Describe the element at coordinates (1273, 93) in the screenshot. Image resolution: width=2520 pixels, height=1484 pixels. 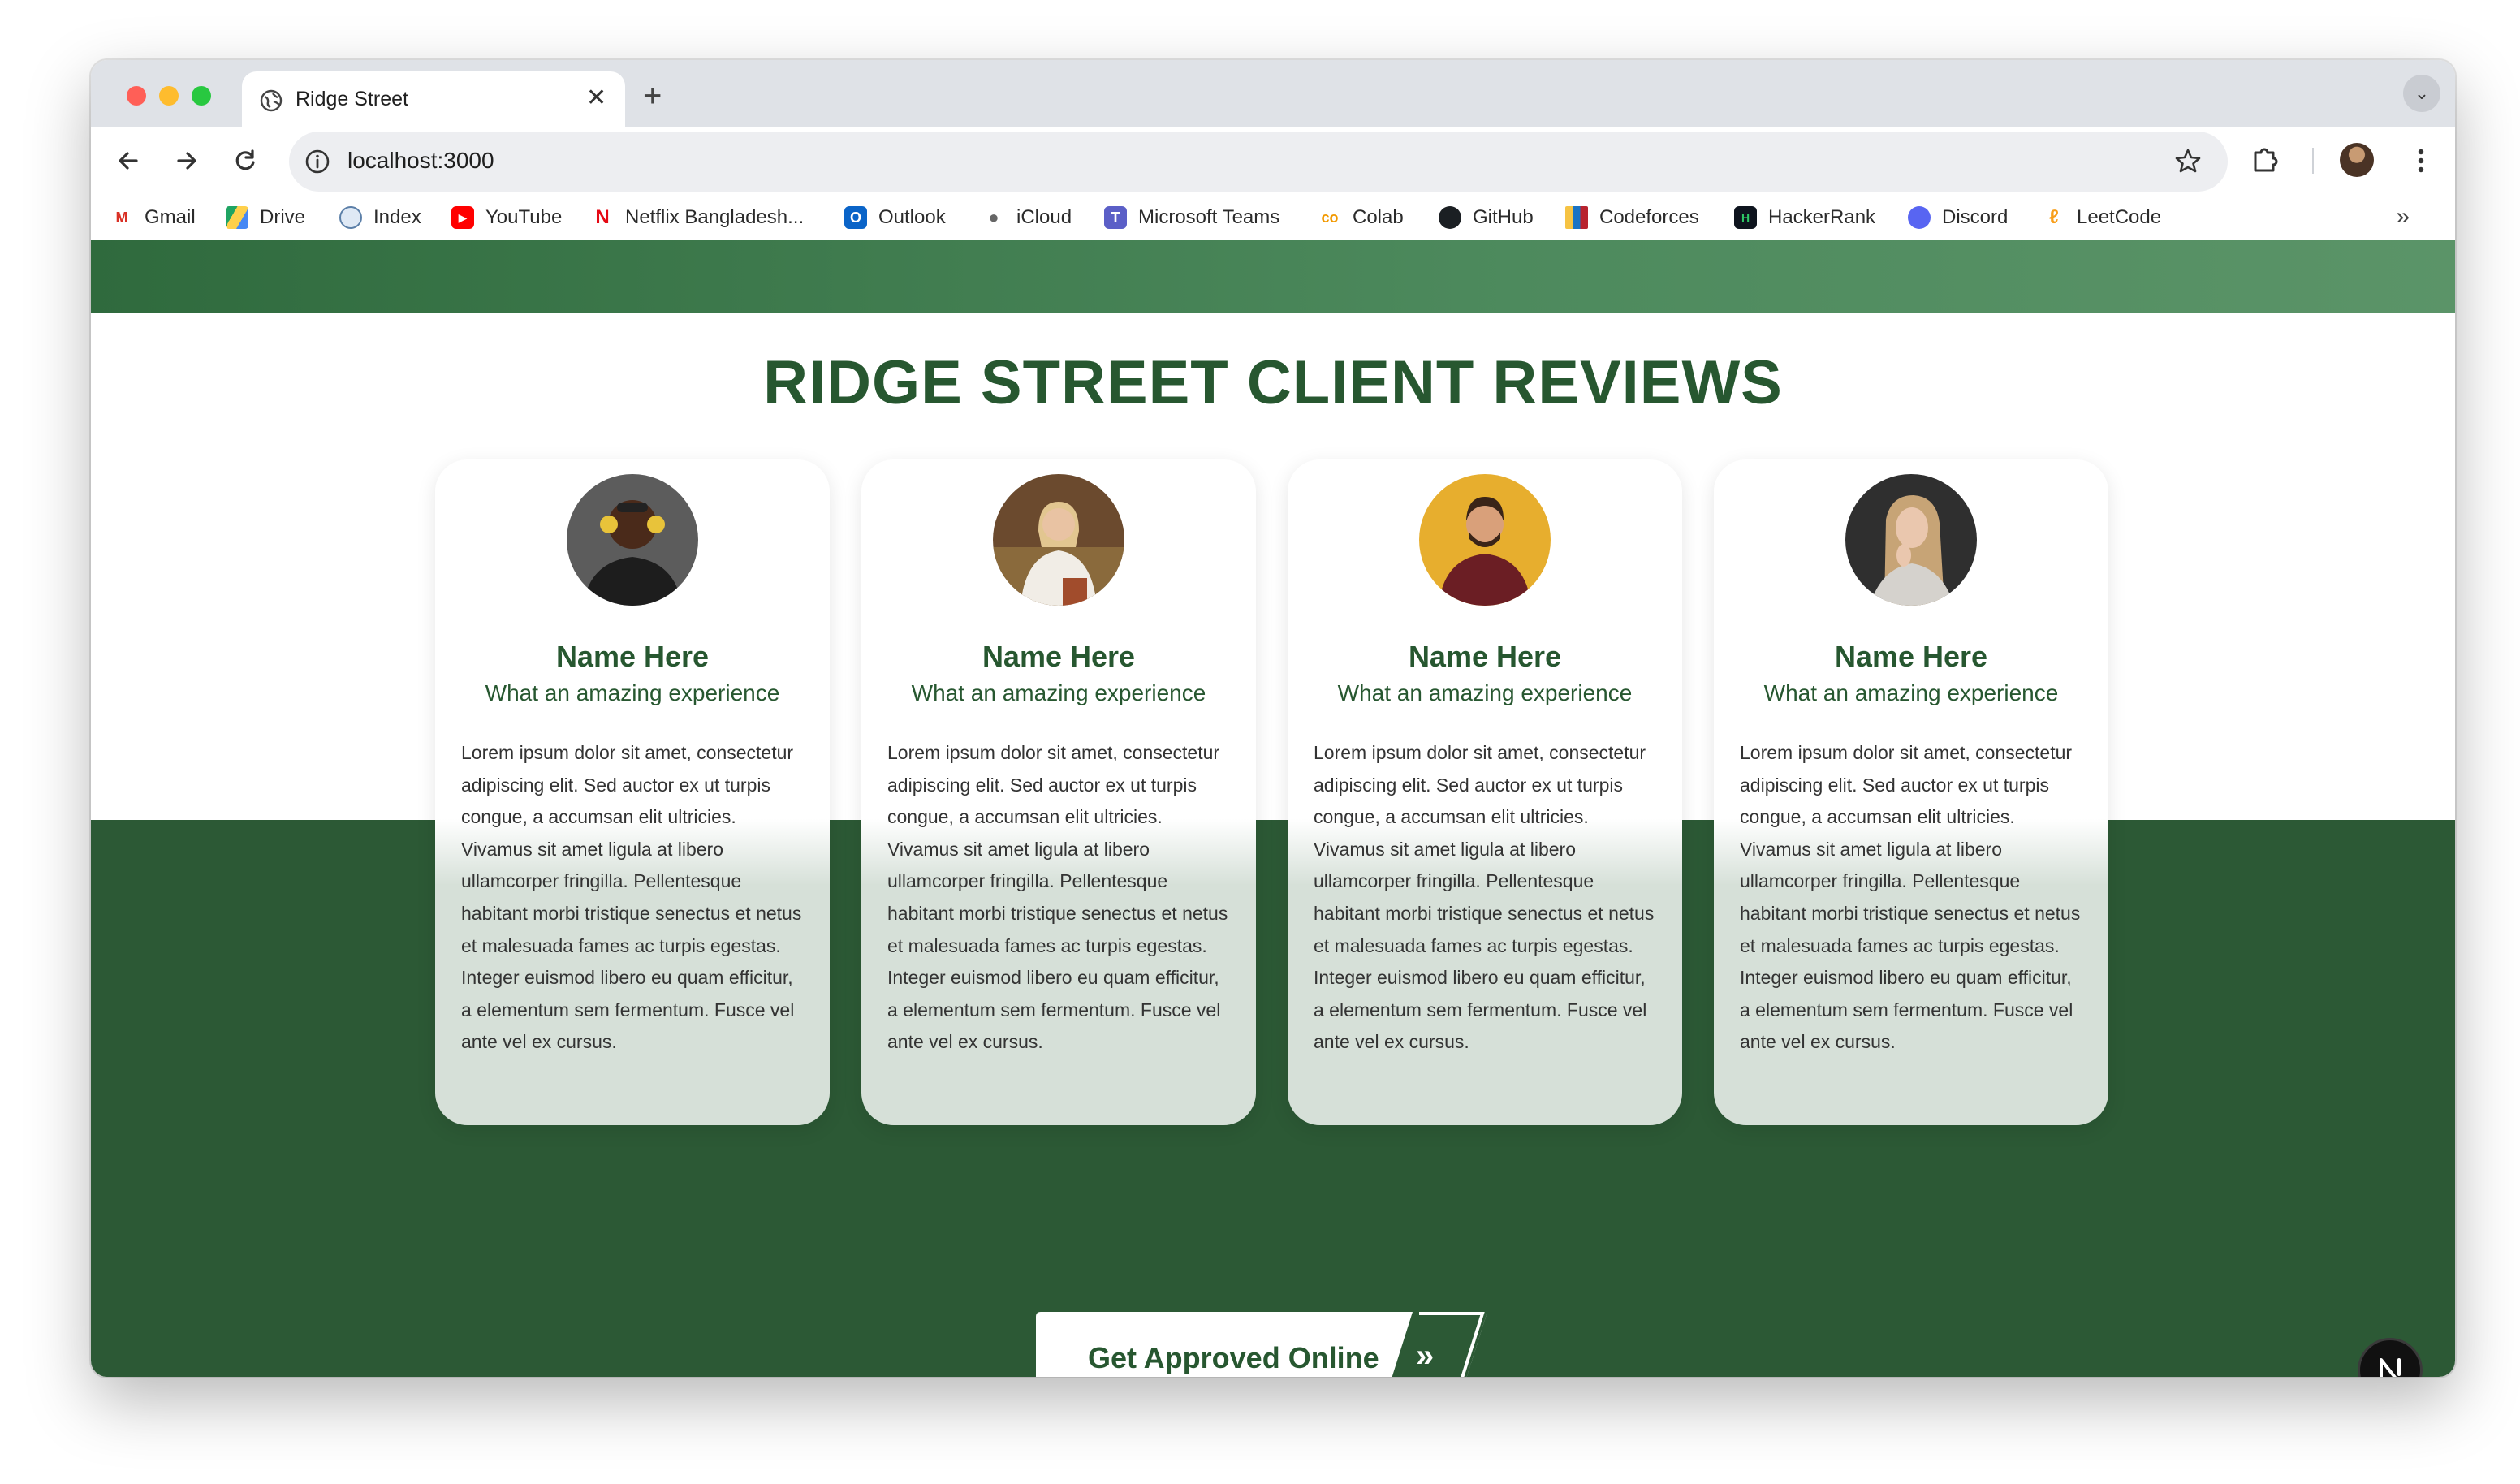
I see `tab-strip: Ridge Street ✕ + ⌄` at that location.